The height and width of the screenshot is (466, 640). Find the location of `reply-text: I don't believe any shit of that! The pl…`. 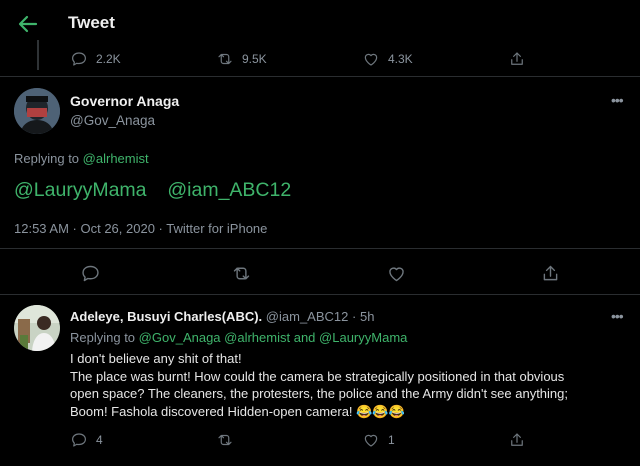

reply-text: I don't believe any shit of that! The pl… is located at coordinates (319, 385).